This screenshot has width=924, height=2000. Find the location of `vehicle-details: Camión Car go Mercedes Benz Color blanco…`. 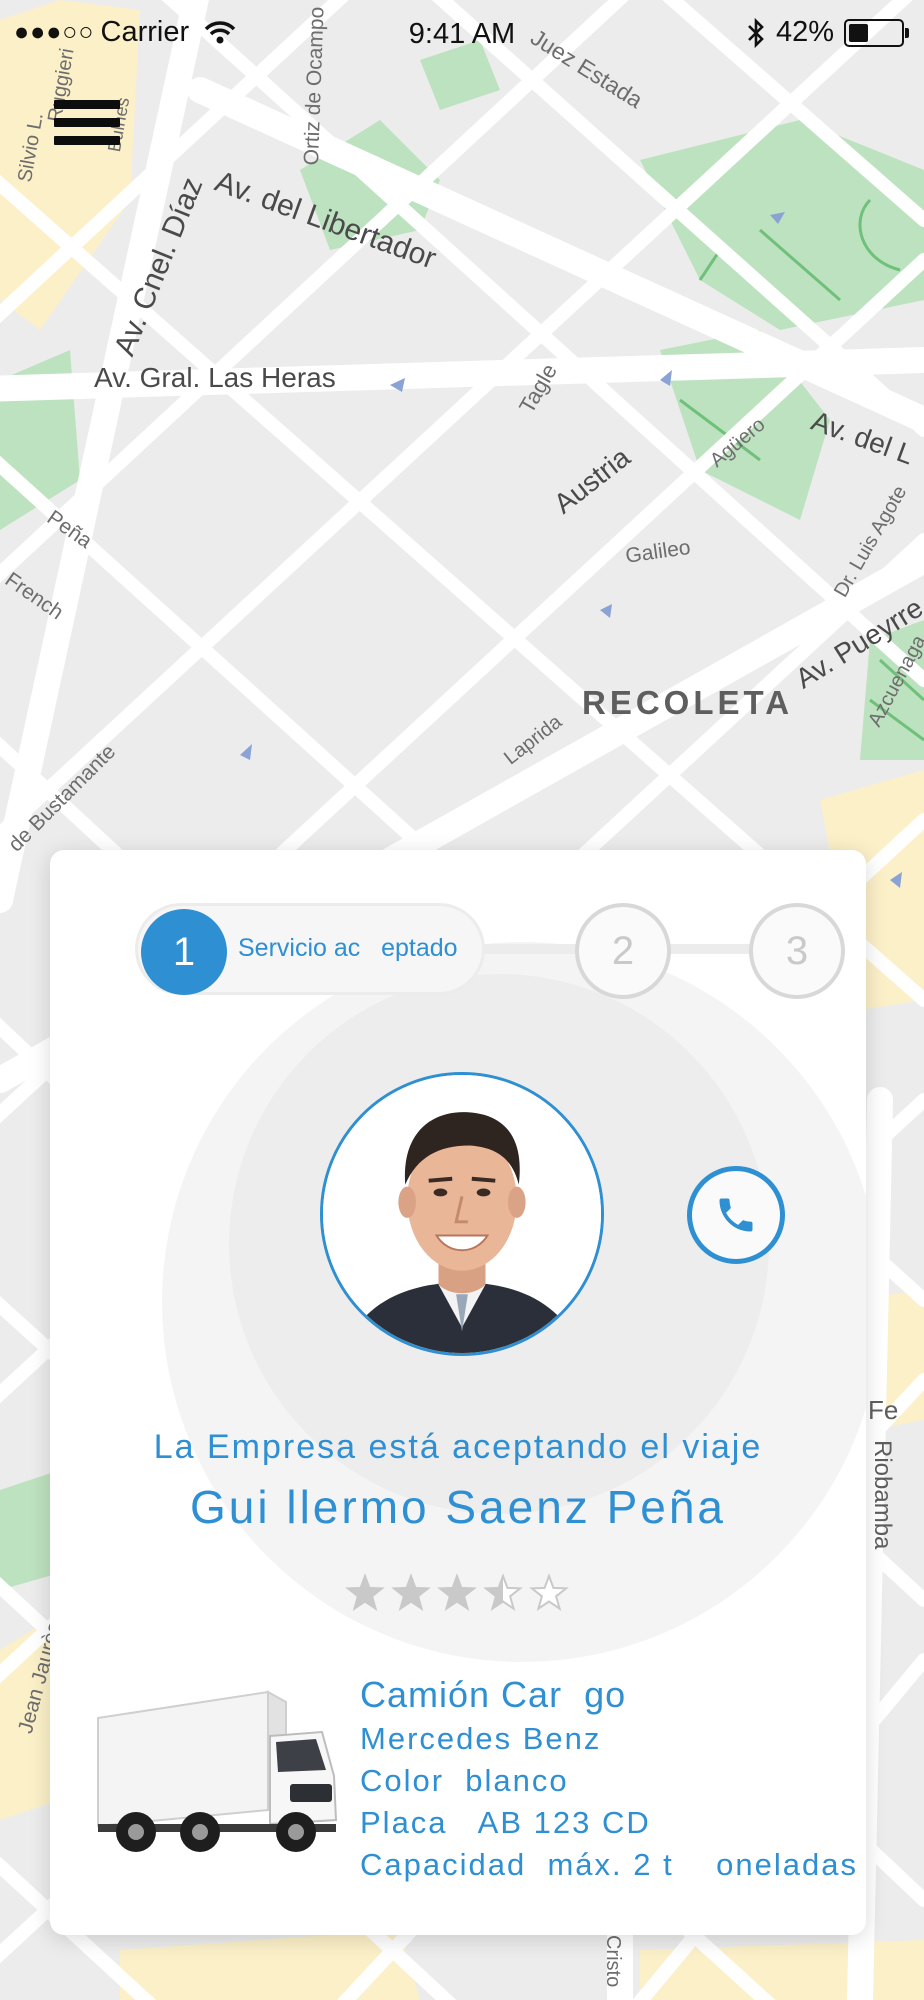

vehicle-details: Camión Car go Mercedes Benz Color blanco… is located at coordinates (609, 1779).